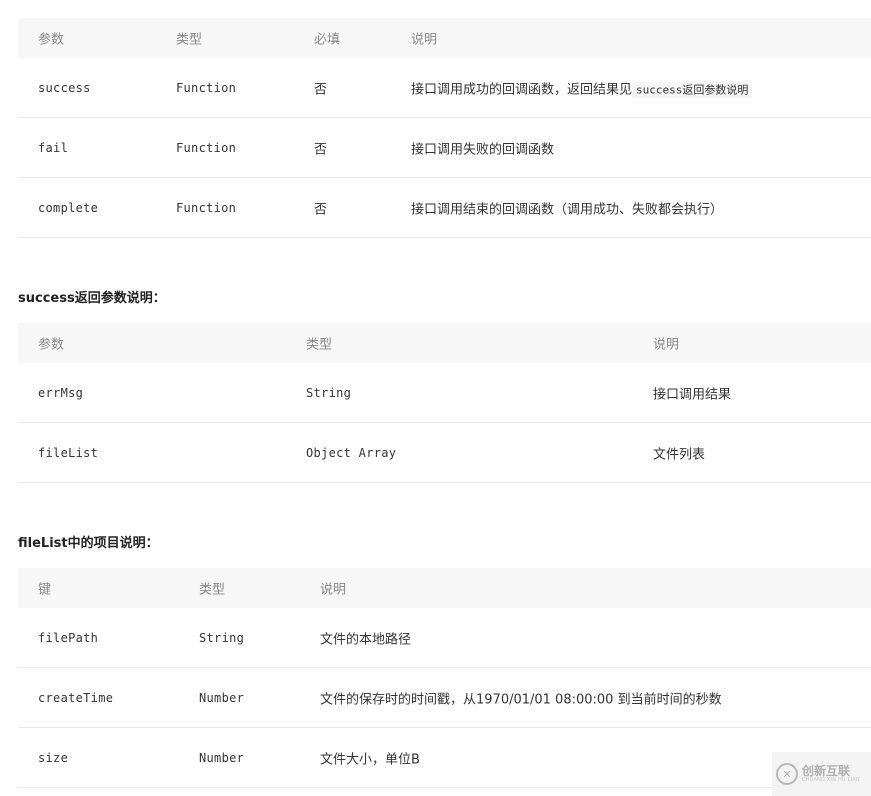  What do you see at coordinates (92, 298) in the screenshot?
I see `success-return-title: success返回参数说明：` at bounding box center [92, 298].